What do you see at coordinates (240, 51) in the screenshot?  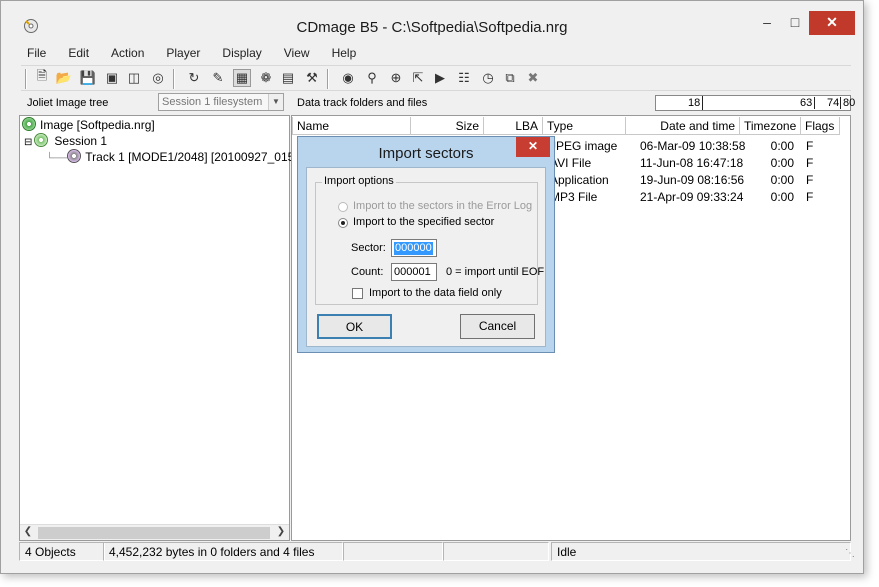 I see `menu-display: Display` at bounding box center [240, 51].